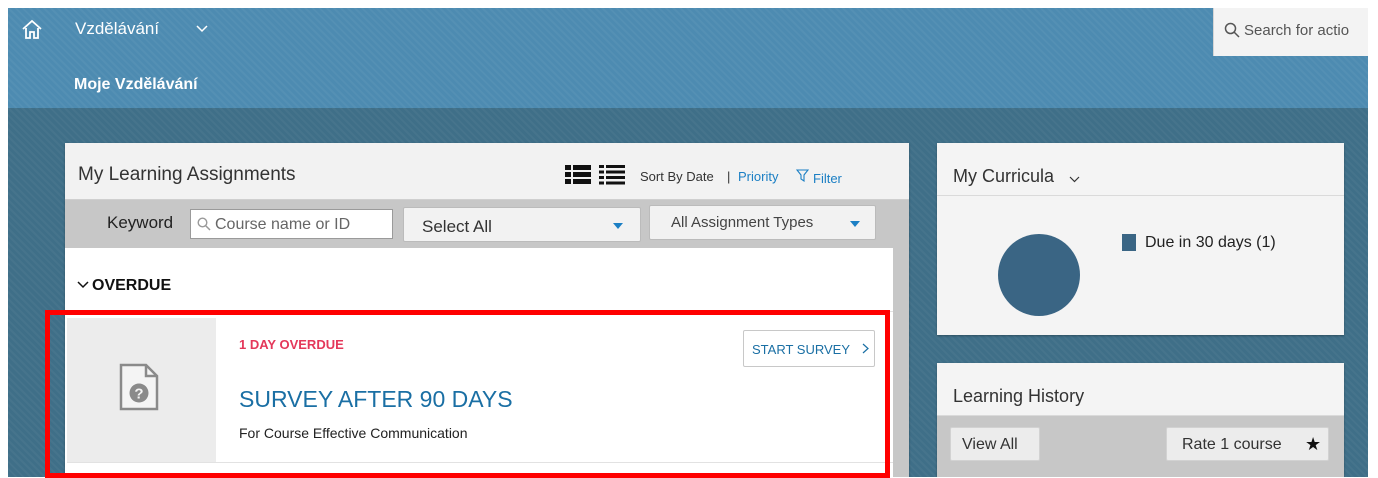 Image resolution: width=1378 pixels, height=478 pixels. What do you see at coordinates (742, 222) in the screenshot?
I see `assignment-type-value: All Assignment Types` at bounding box center [742, 222].